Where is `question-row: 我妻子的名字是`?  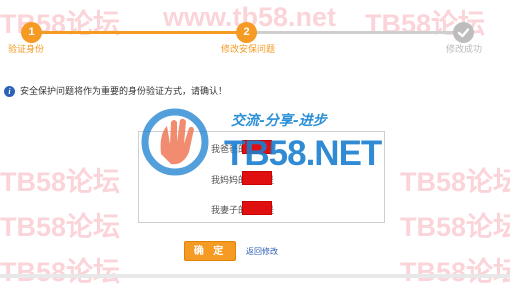
question-row: 我妻子的名字是 is located at coordinates (261, 210).